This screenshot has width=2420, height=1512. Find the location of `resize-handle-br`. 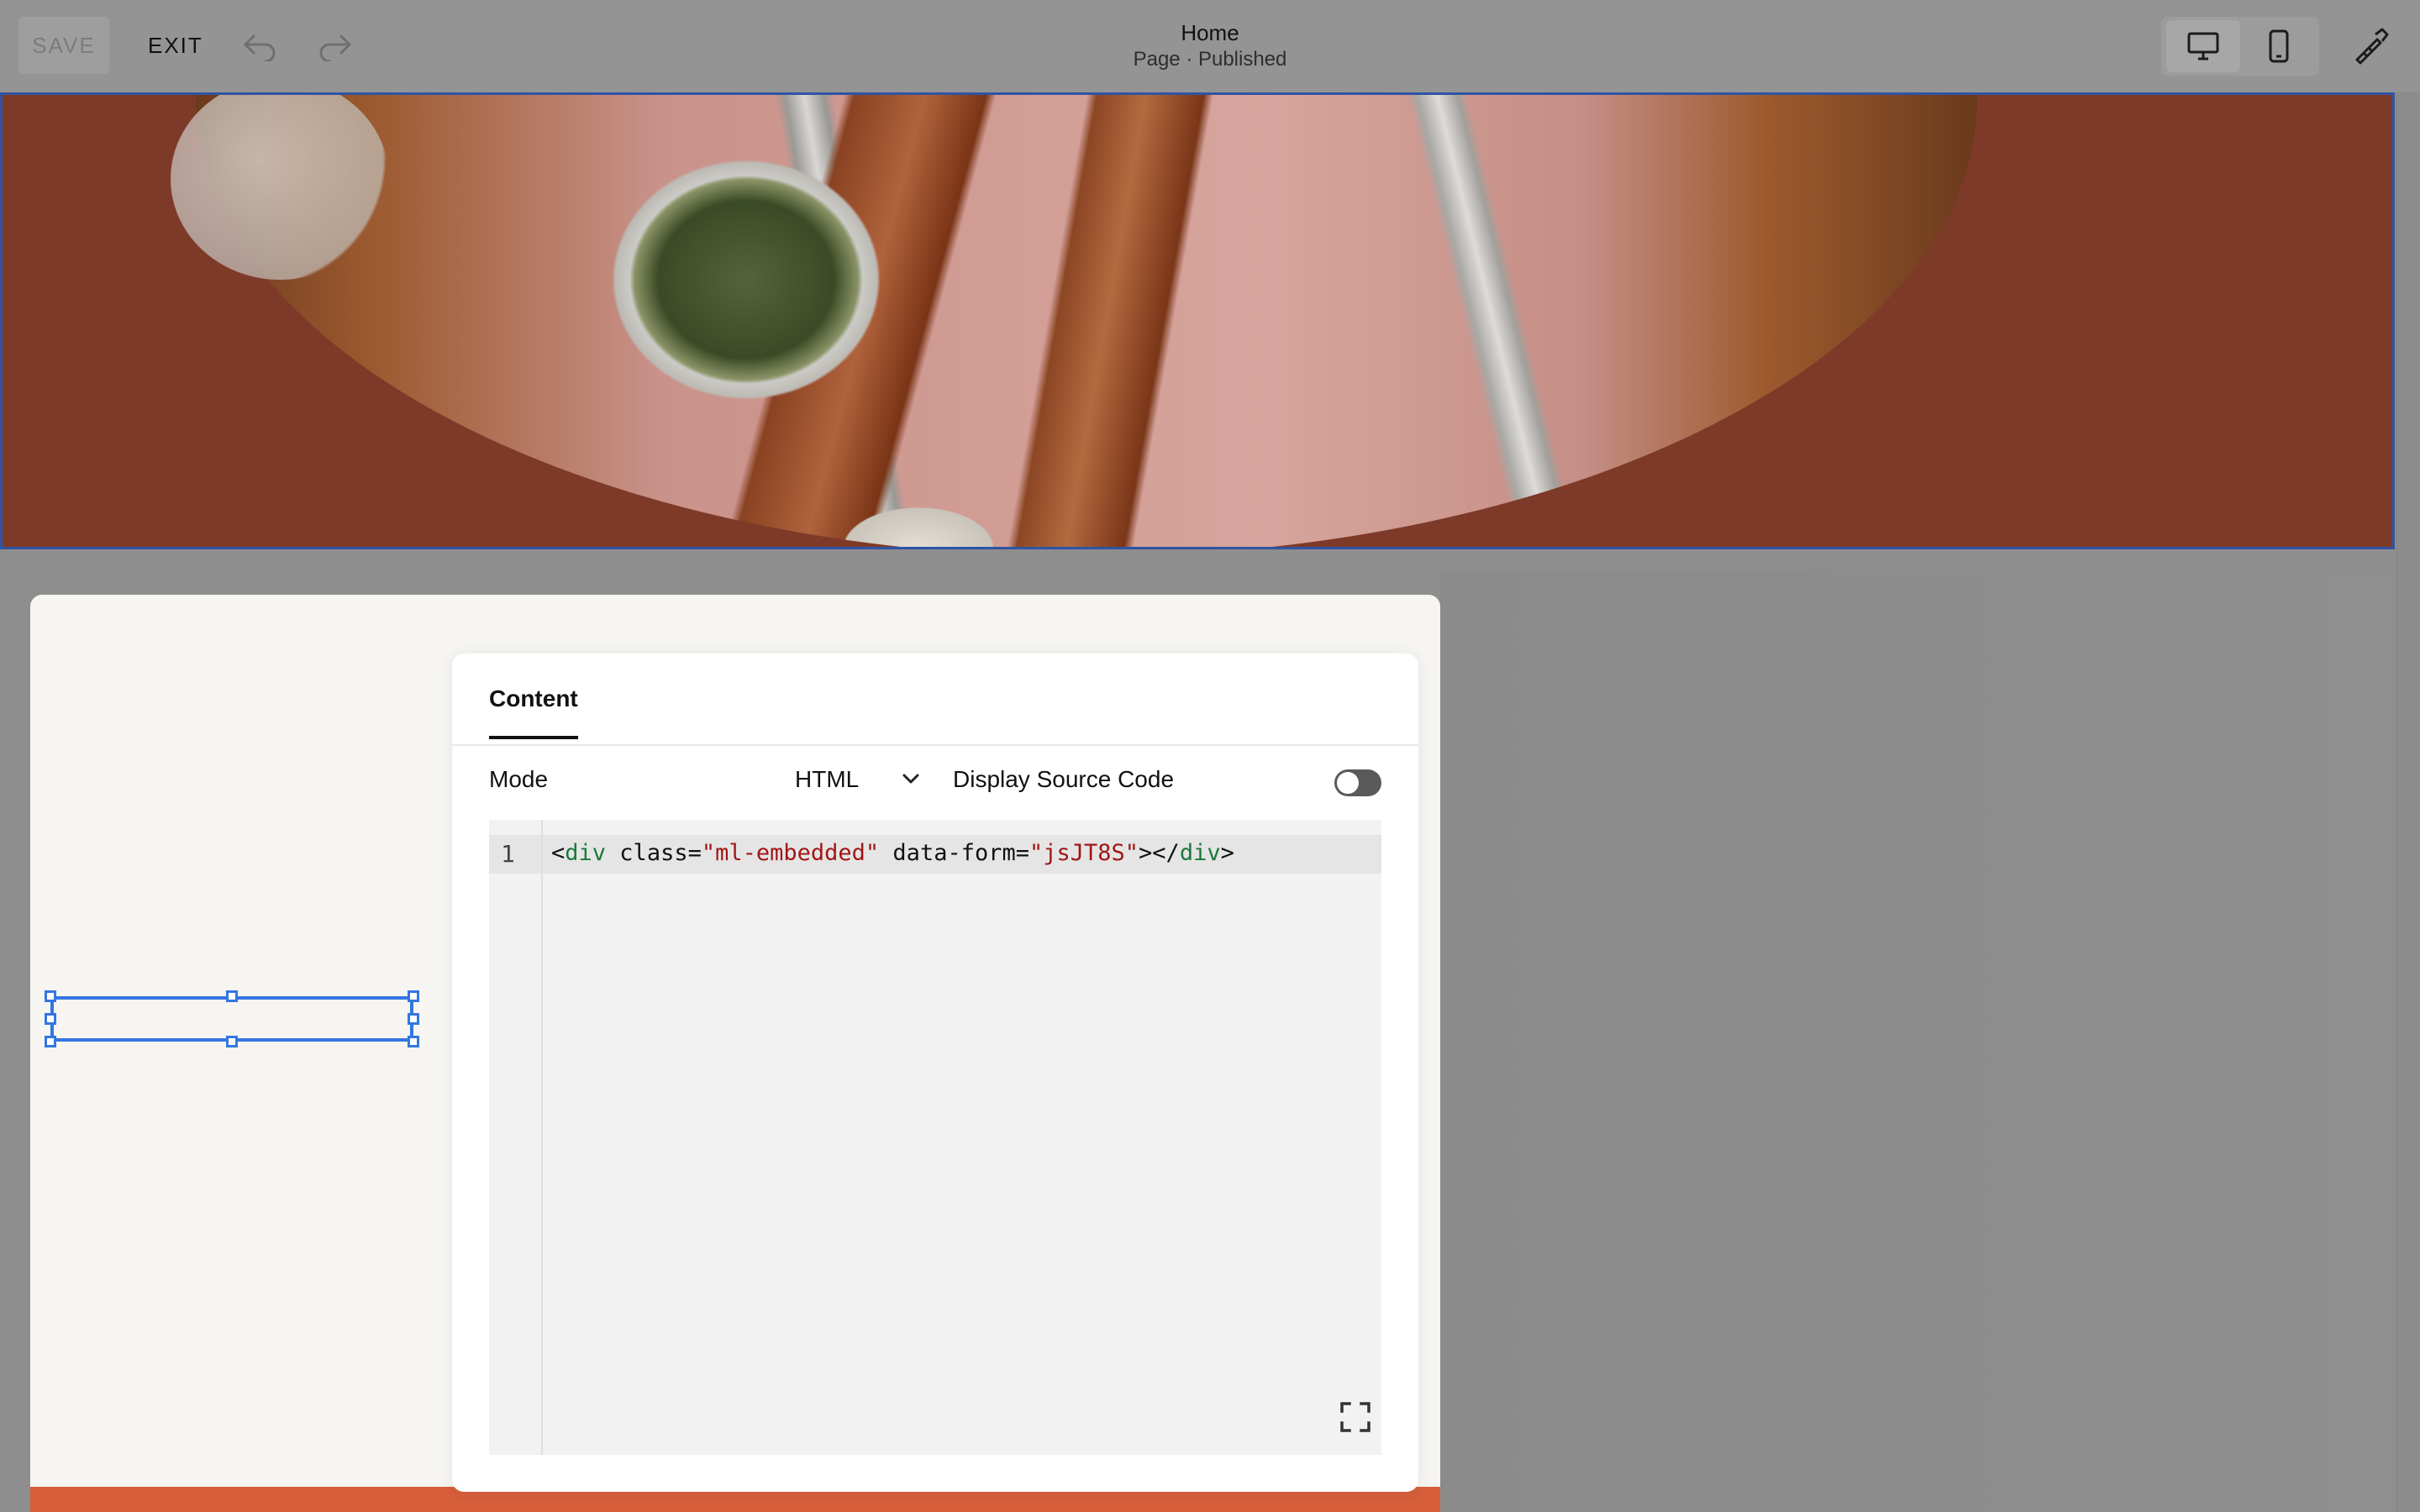

resize-handle-br is located at coordinates (413, 1041).